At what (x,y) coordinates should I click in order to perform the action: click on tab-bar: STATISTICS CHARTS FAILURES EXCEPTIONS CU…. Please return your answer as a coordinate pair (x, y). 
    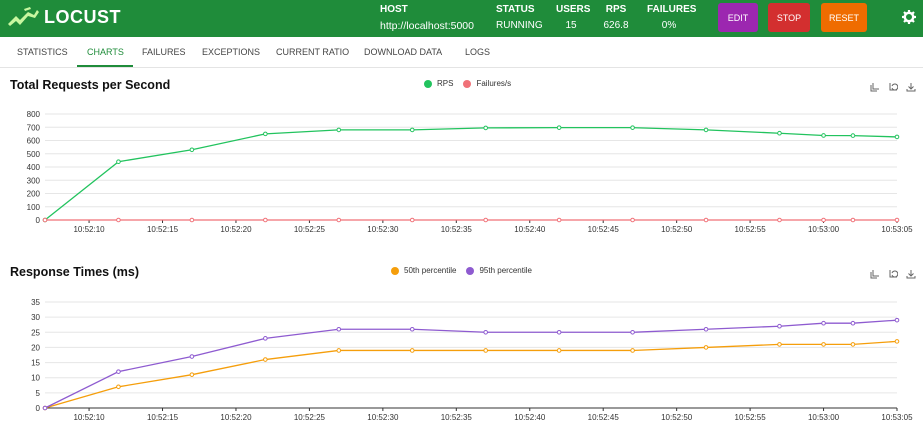
    Looking at the image, I should click on (461, 53).